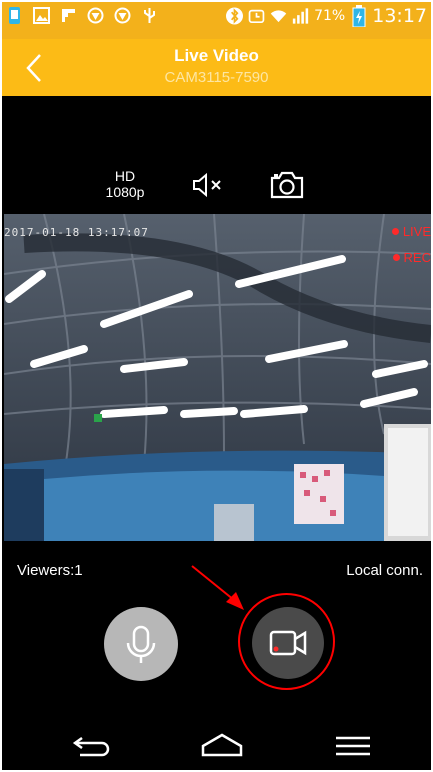 The width and height of the screenshot is (433, 772). Describe the element at coordinates (384, 570) in the screenshot. I see `connection-type: Local conn.` at that location.